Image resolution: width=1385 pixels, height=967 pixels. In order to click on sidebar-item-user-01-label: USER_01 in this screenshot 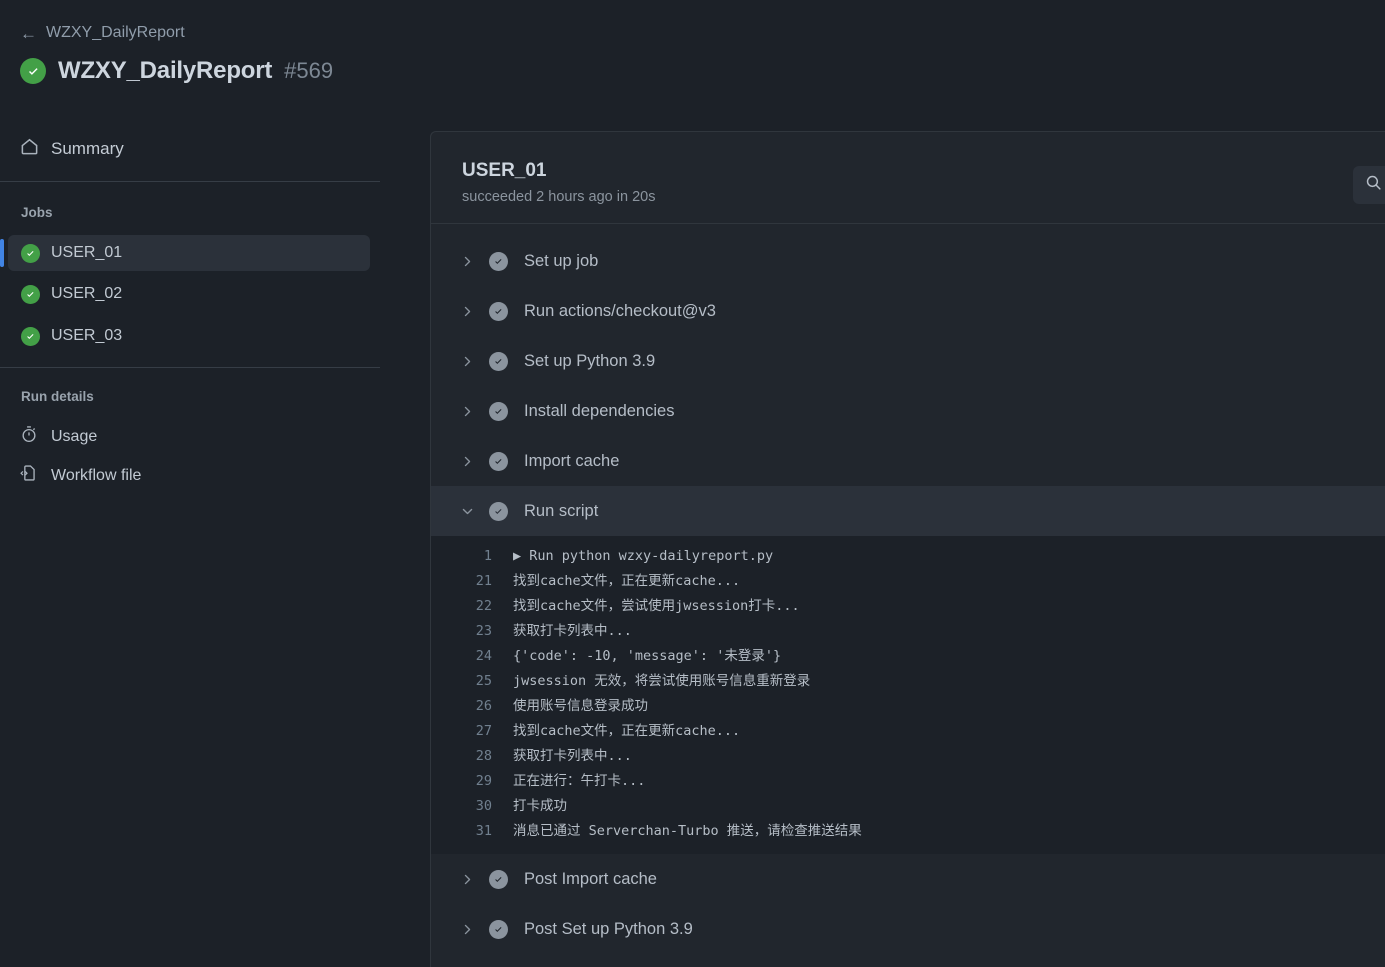, I will do `click(87, 252)`.